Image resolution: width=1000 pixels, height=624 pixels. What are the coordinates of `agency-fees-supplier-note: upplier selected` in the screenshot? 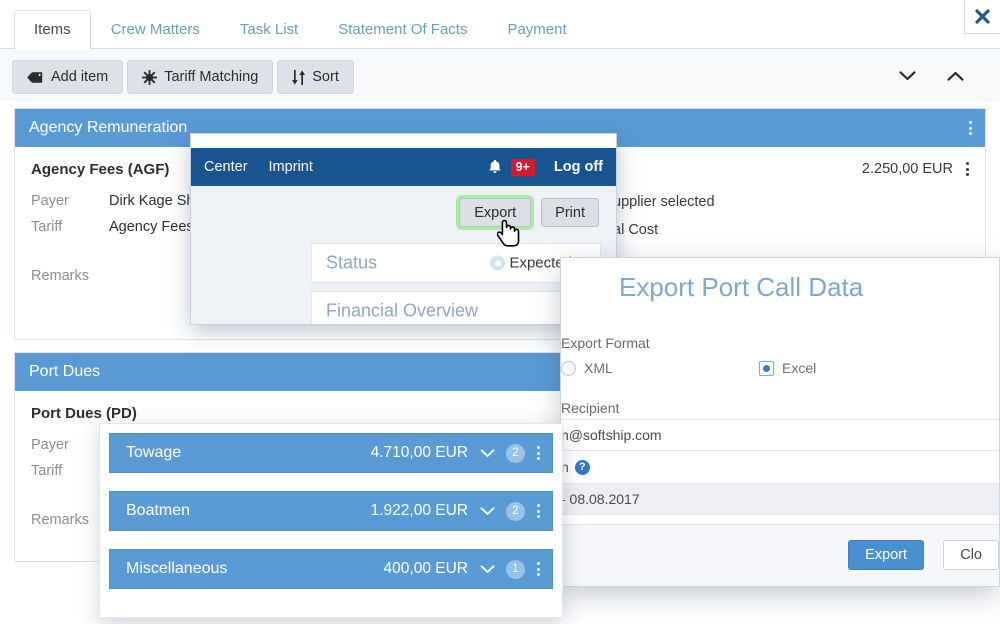 It's located at (664, 202).